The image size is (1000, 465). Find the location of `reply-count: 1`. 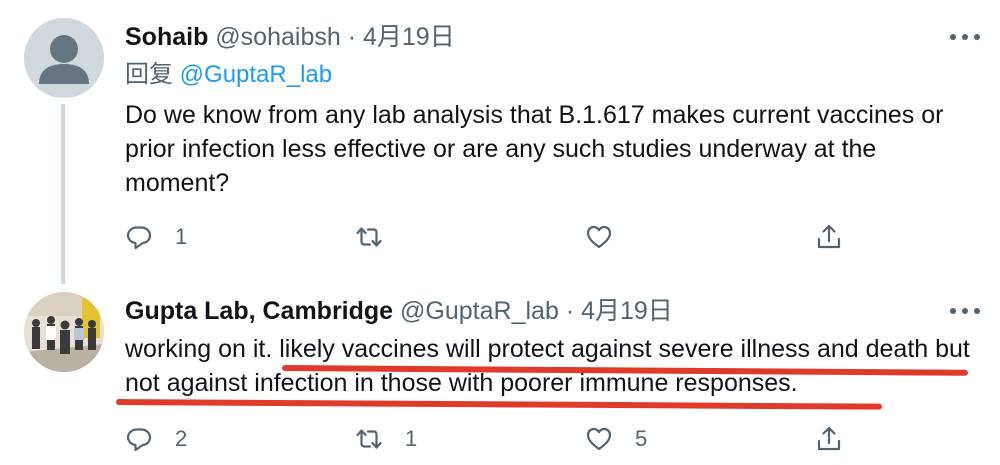

reply-count: 1 is located at coordinates (181, 236).